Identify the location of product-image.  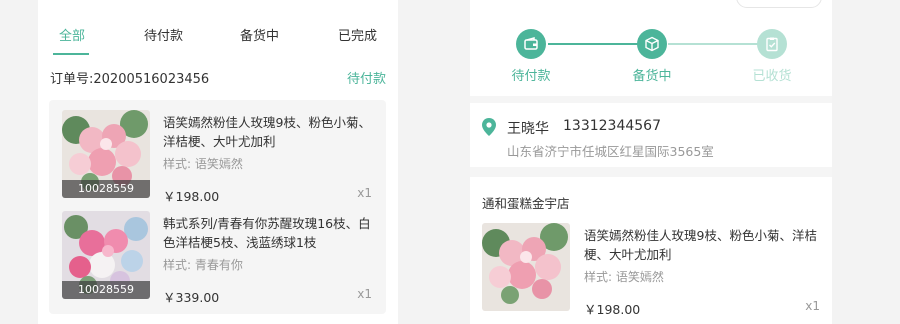
(526, 267).